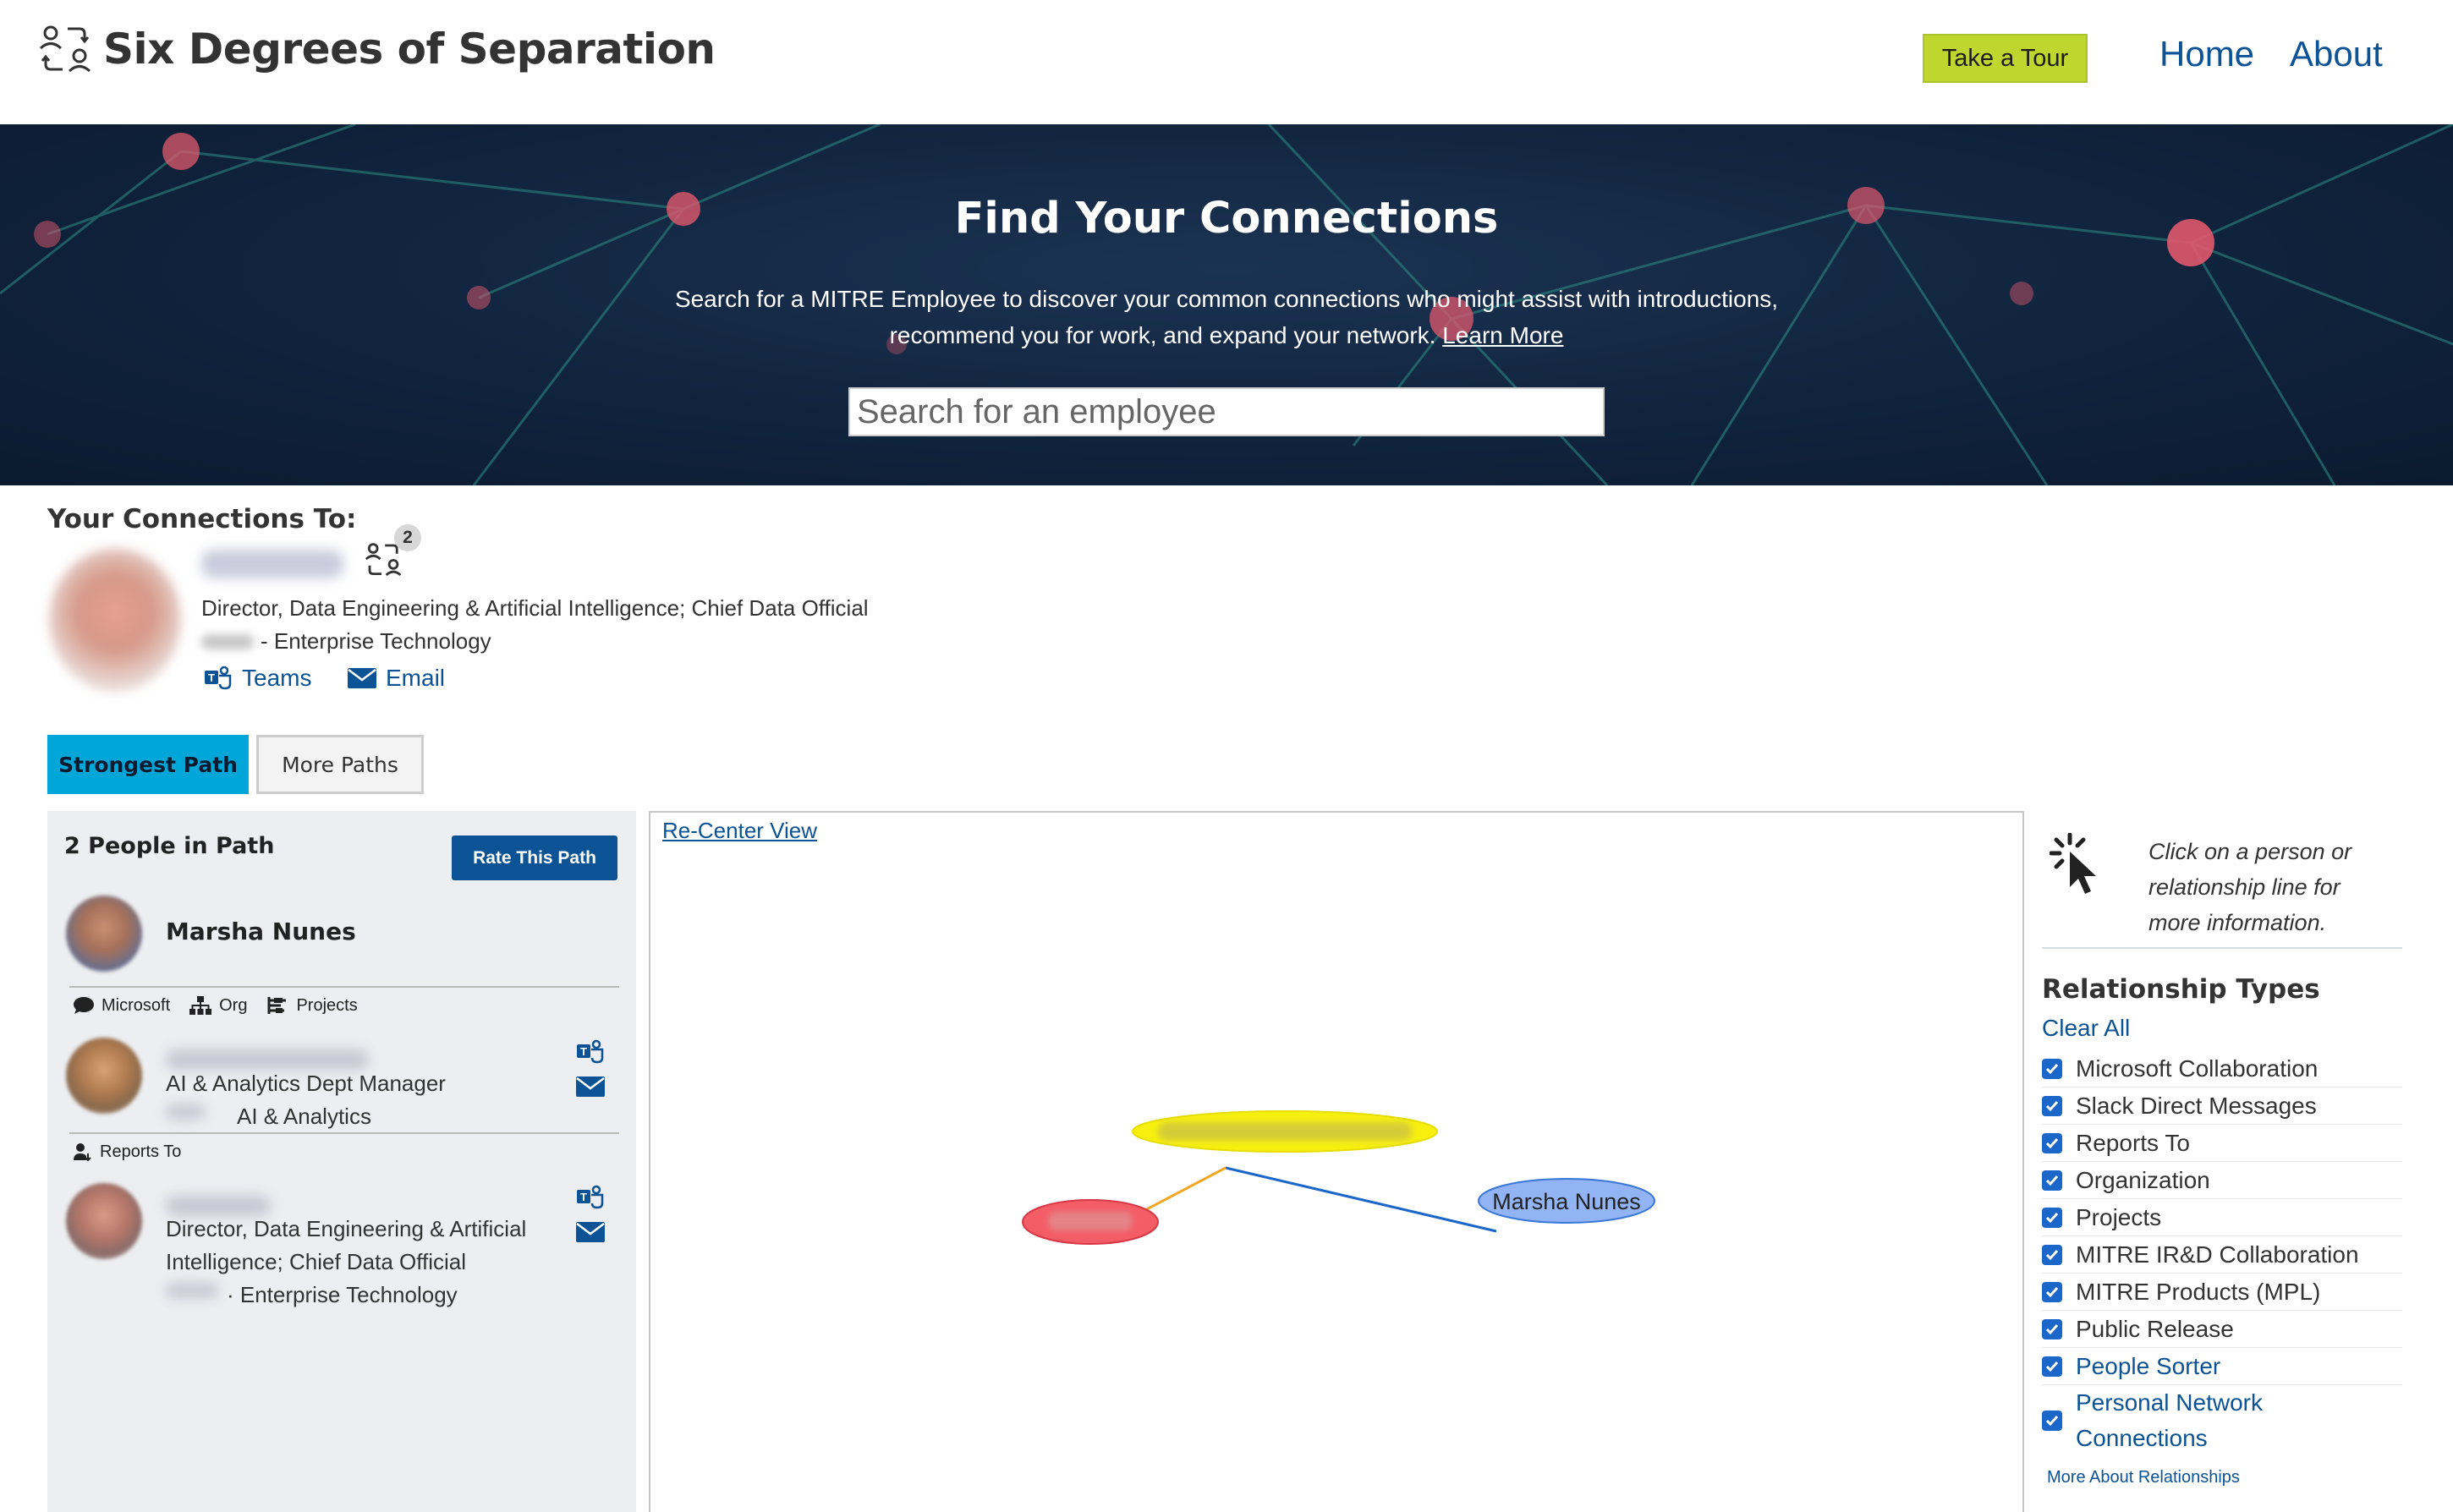  I want to click on relationship-list: Microsoft Org Projects, so click(224, 1005).